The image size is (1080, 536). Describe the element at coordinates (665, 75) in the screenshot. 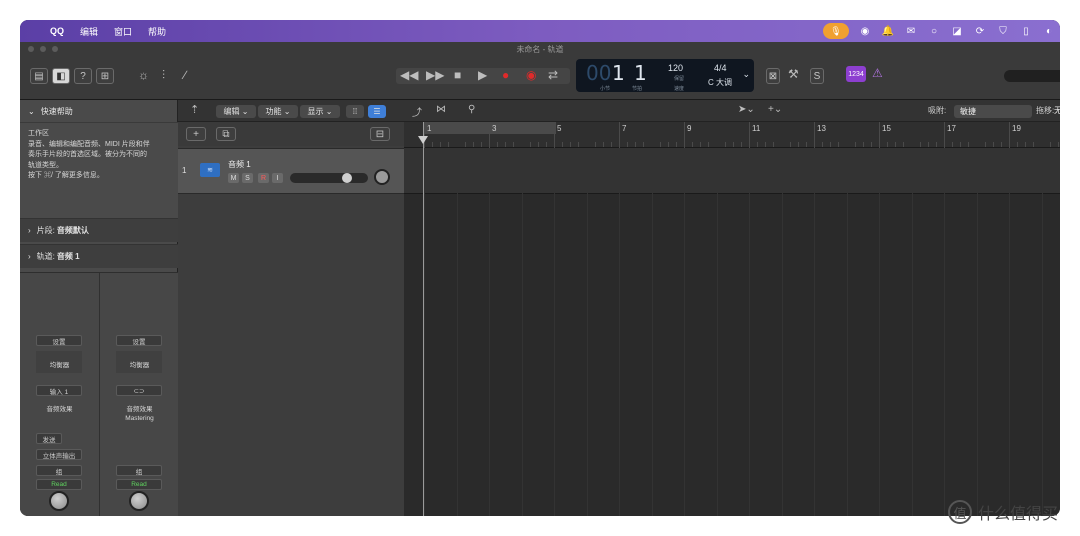

I see `lcd-display: 00 1 1 小节 节拍 120 保留 速度 4/4 C 大调 ⌄` at that location.